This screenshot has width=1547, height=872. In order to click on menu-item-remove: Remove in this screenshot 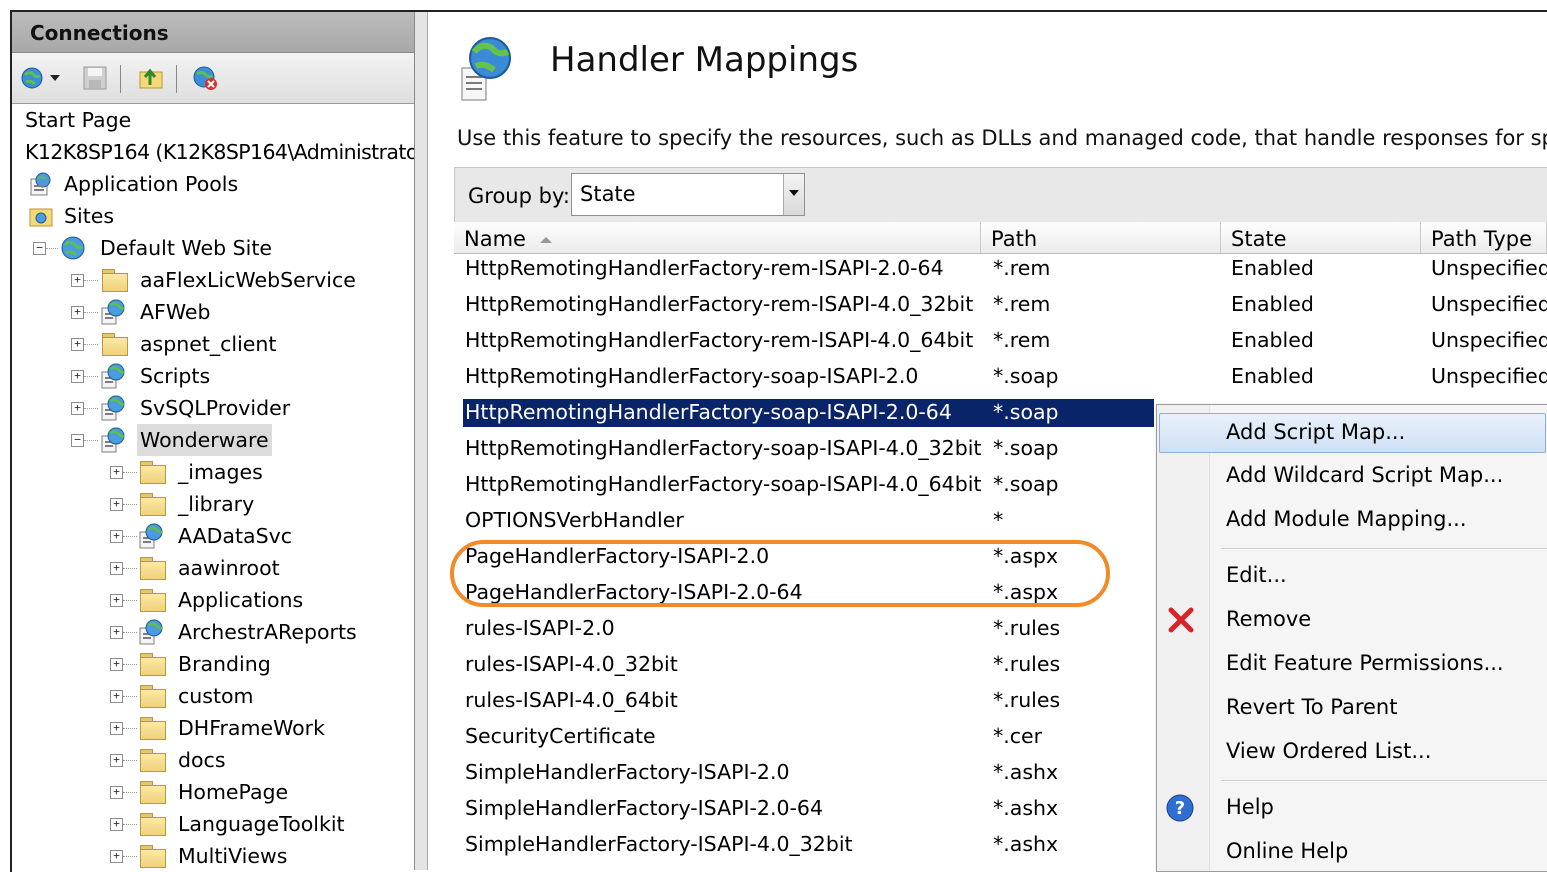, I will do `click(1352, 620)`.